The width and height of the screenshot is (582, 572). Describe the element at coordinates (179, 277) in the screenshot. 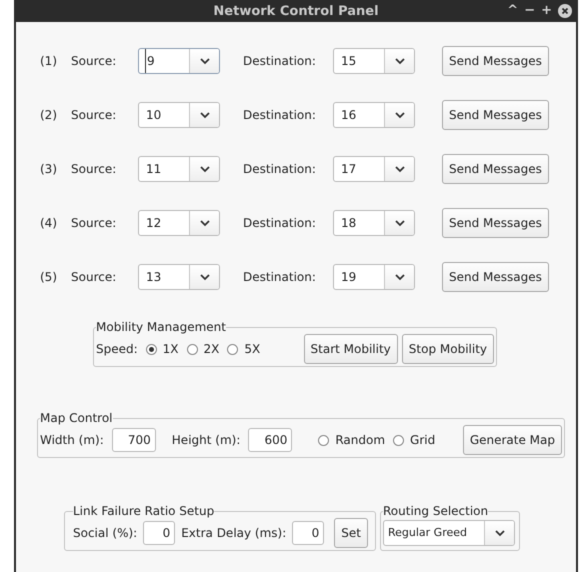

I see `dropdown: 13` at that location.